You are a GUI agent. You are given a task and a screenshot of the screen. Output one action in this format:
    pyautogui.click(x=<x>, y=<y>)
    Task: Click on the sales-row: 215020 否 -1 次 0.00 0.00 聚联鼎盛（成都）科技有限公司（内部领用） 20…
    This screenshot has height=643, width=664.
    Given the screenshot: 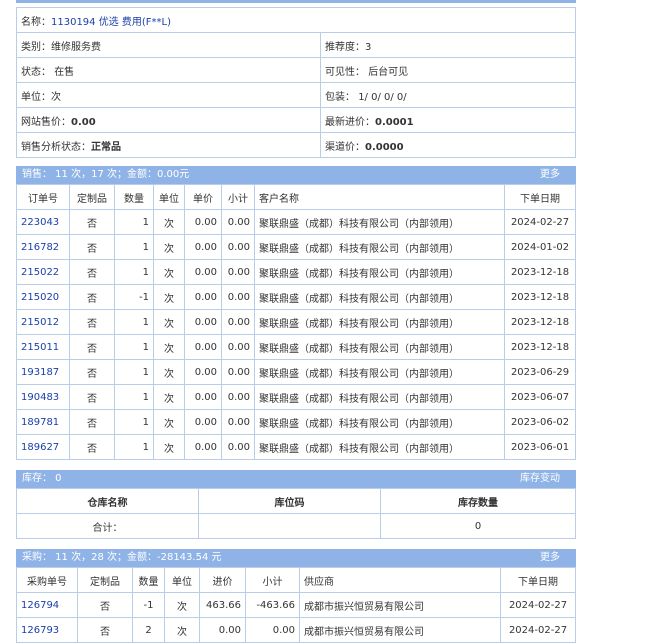 What is the action you would take?
    pyautogui.click(x=296, y=297)
    